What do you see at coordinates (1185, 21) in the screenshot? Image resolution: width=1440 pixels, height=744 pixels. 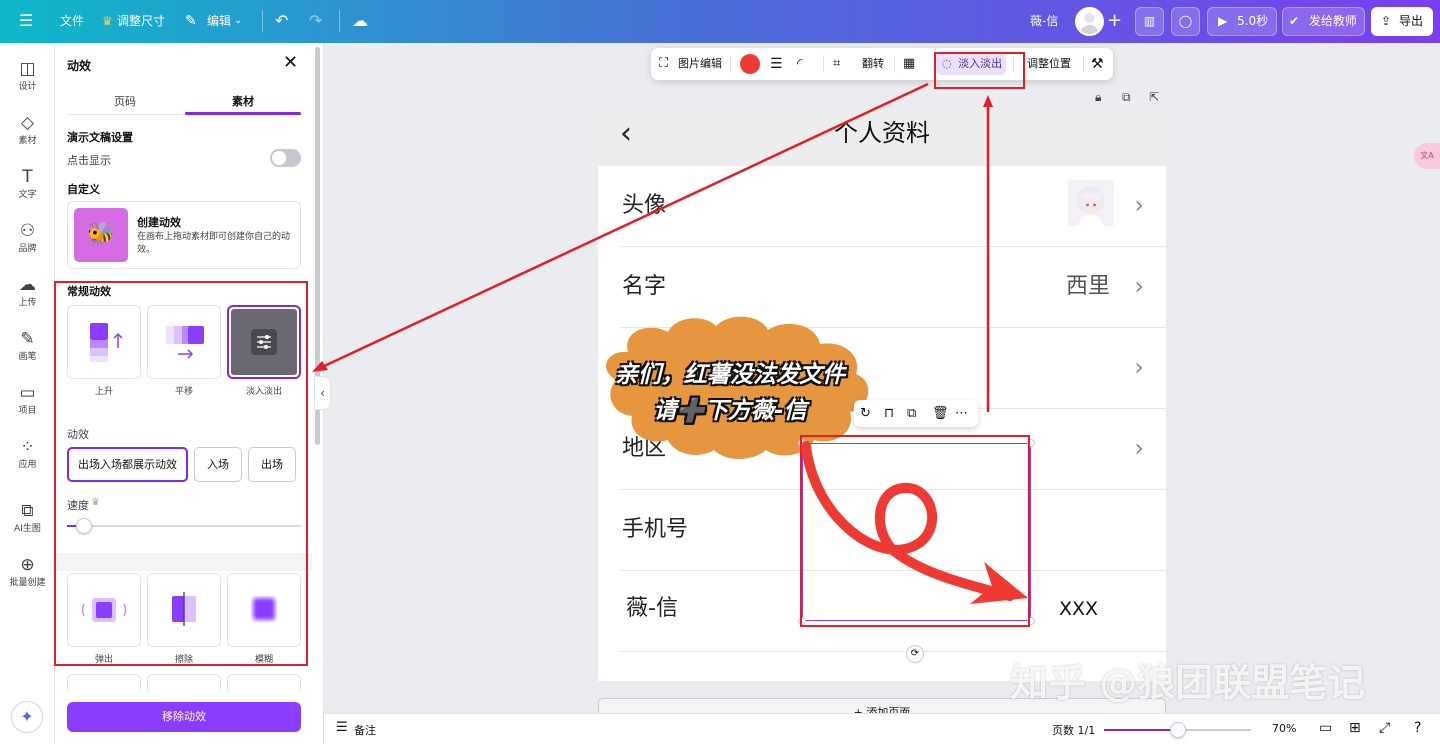 I see `comments-button: ◯` at bounding box center [1185, 21].